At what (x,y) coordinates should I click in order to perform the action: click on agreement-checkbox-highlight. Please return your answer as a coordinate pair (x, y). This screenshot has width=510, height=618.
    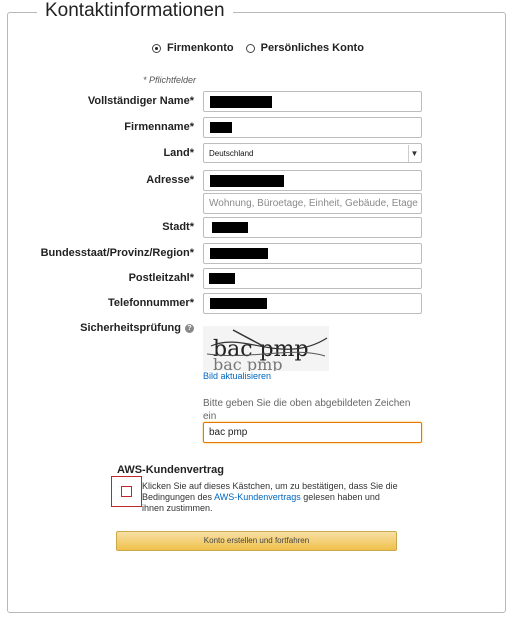
    Looking at the image, I should click on (126, 491).